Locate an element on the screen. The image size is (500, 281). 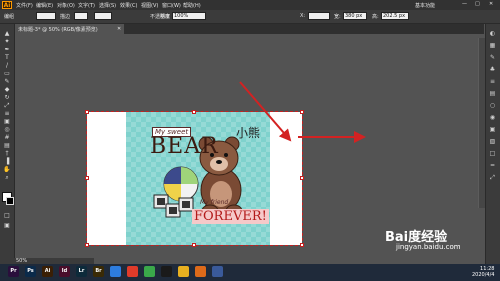
watermark-url: jingyan.baidu.com is located at coordinates (428, 247).